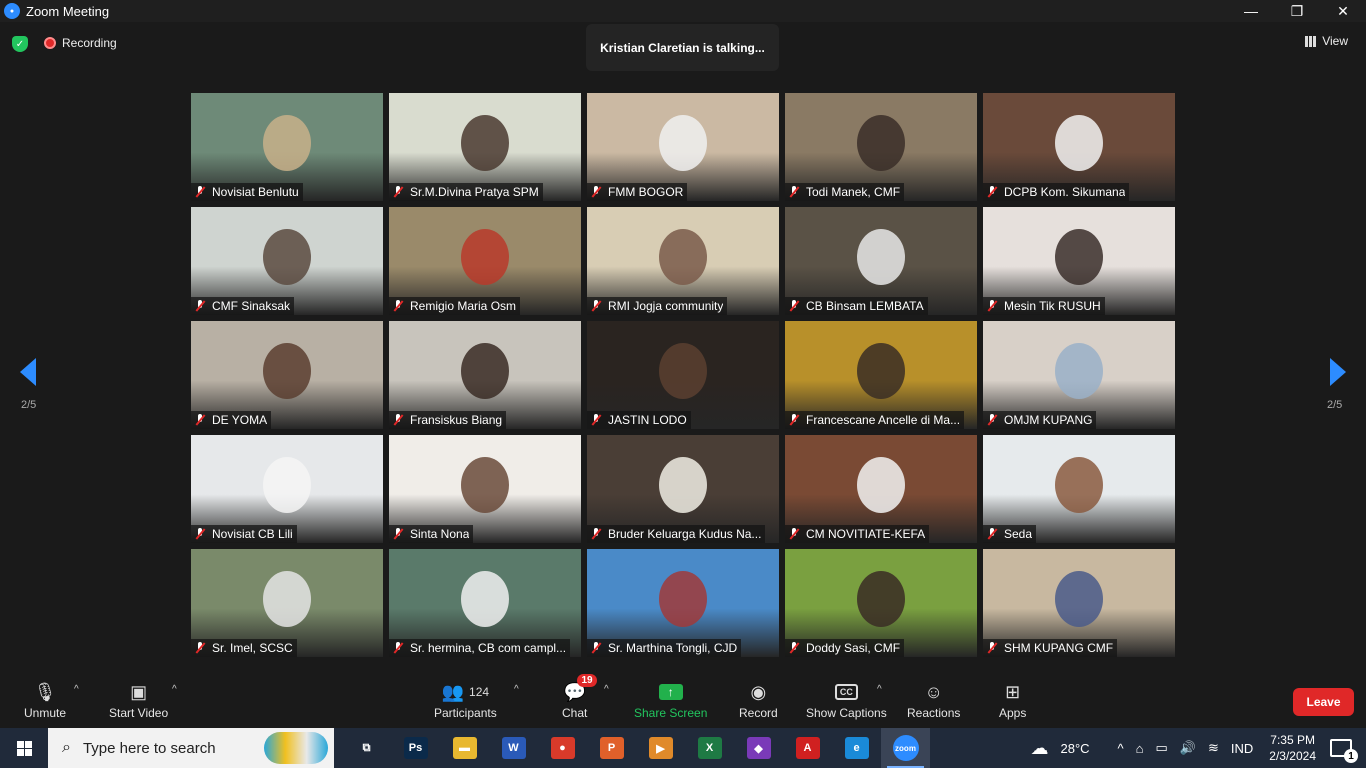 This screenshot has height=768, width=1366. What do you see at coordinates (881, 603) in the screenshot?
I see `video-tile: Doddy Sasi, CMF` at bounding box center [881, 603].